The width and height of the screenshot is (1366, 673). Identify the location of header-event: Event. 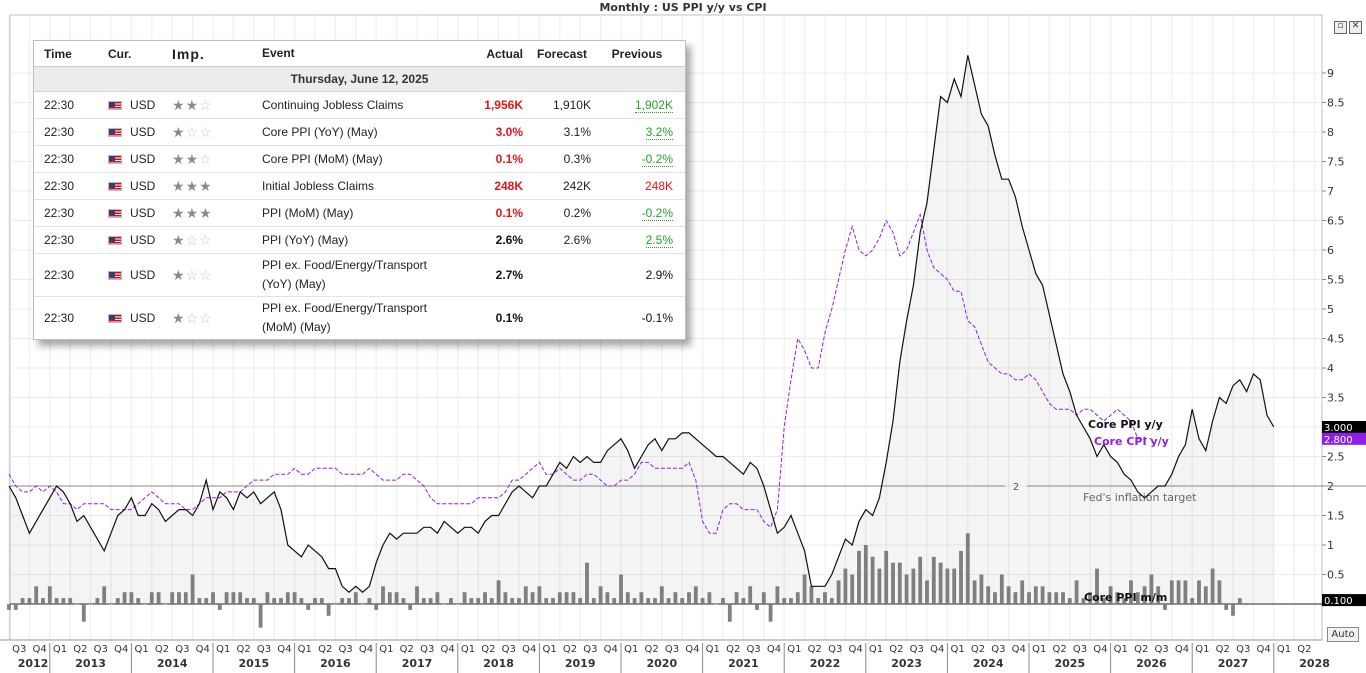
(355, 53).